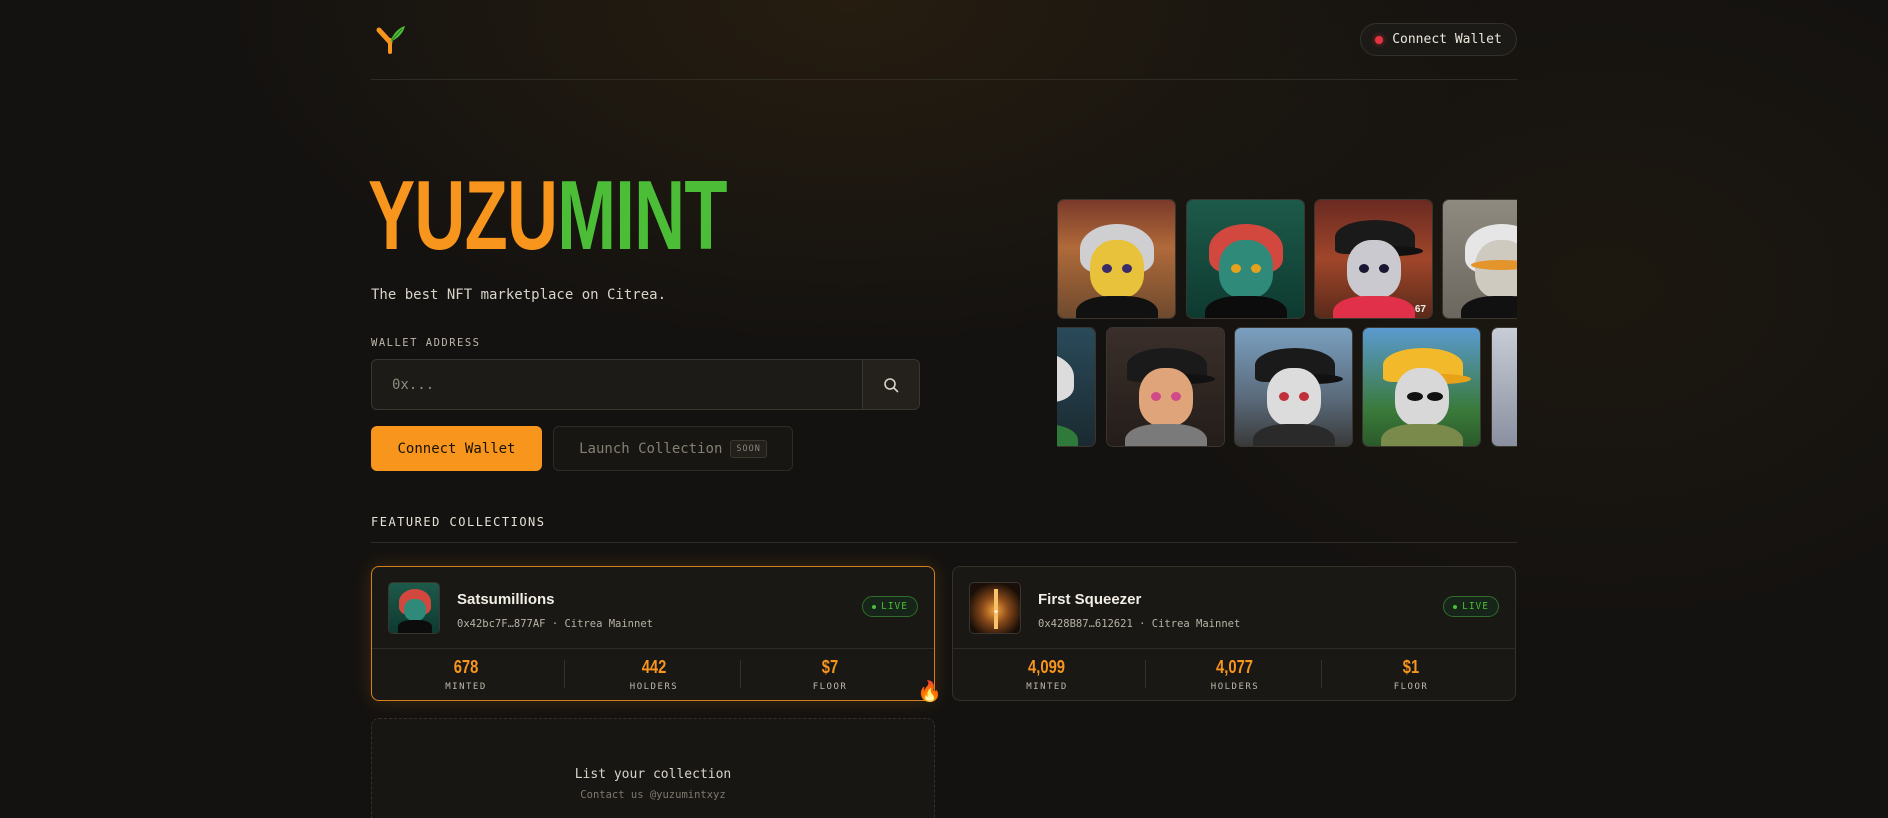 This screenshot has width=1888, height=818. Describe the element at coordinates (390, 39) in the screenshot. I see `yuzu-logo-icon` at that location.